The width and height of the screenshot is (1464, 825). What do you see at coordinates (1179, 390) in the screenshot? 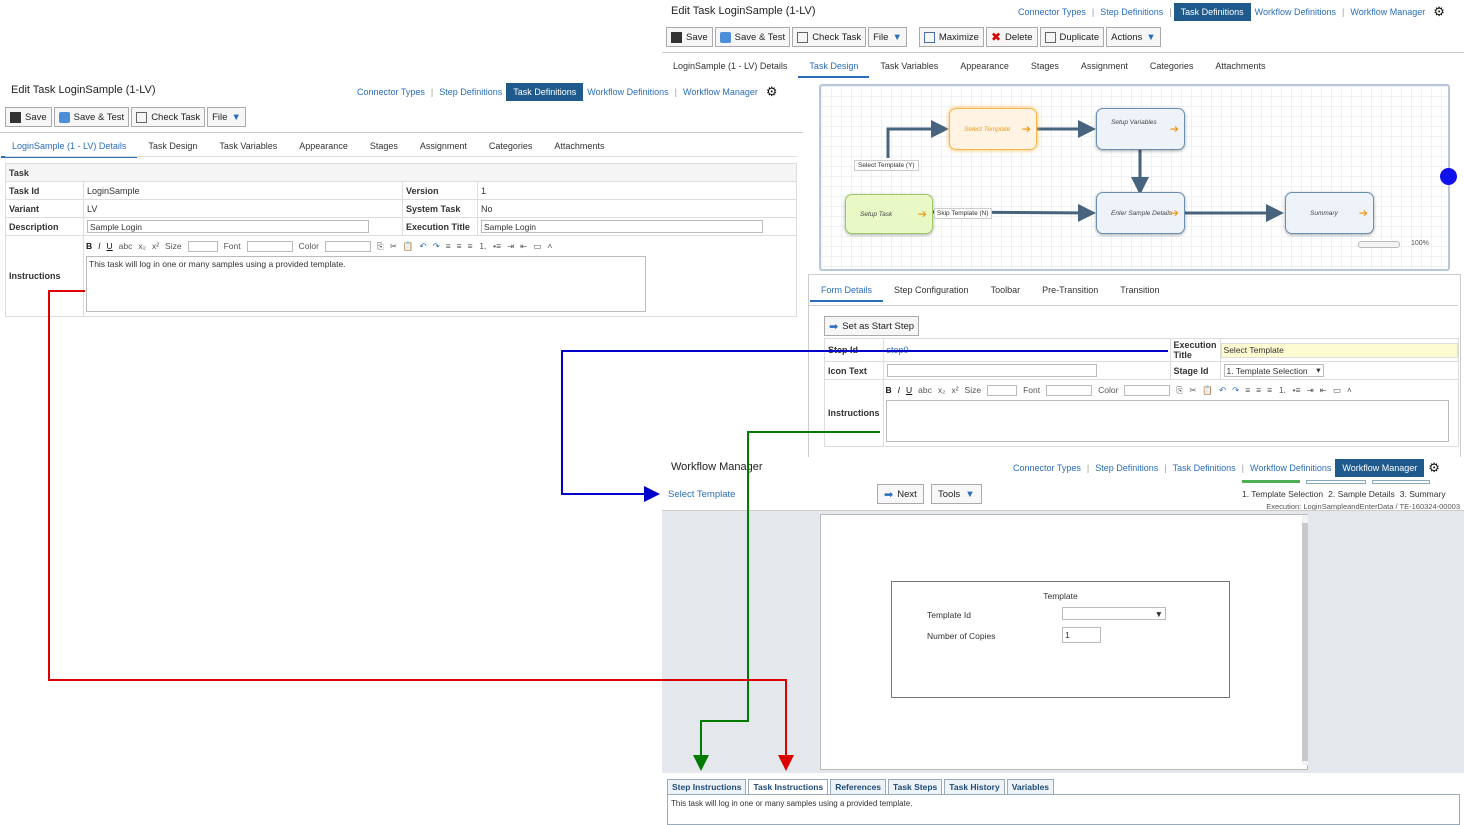
I see `copy-icon: ⎘` at bounding box center [1179, 390].